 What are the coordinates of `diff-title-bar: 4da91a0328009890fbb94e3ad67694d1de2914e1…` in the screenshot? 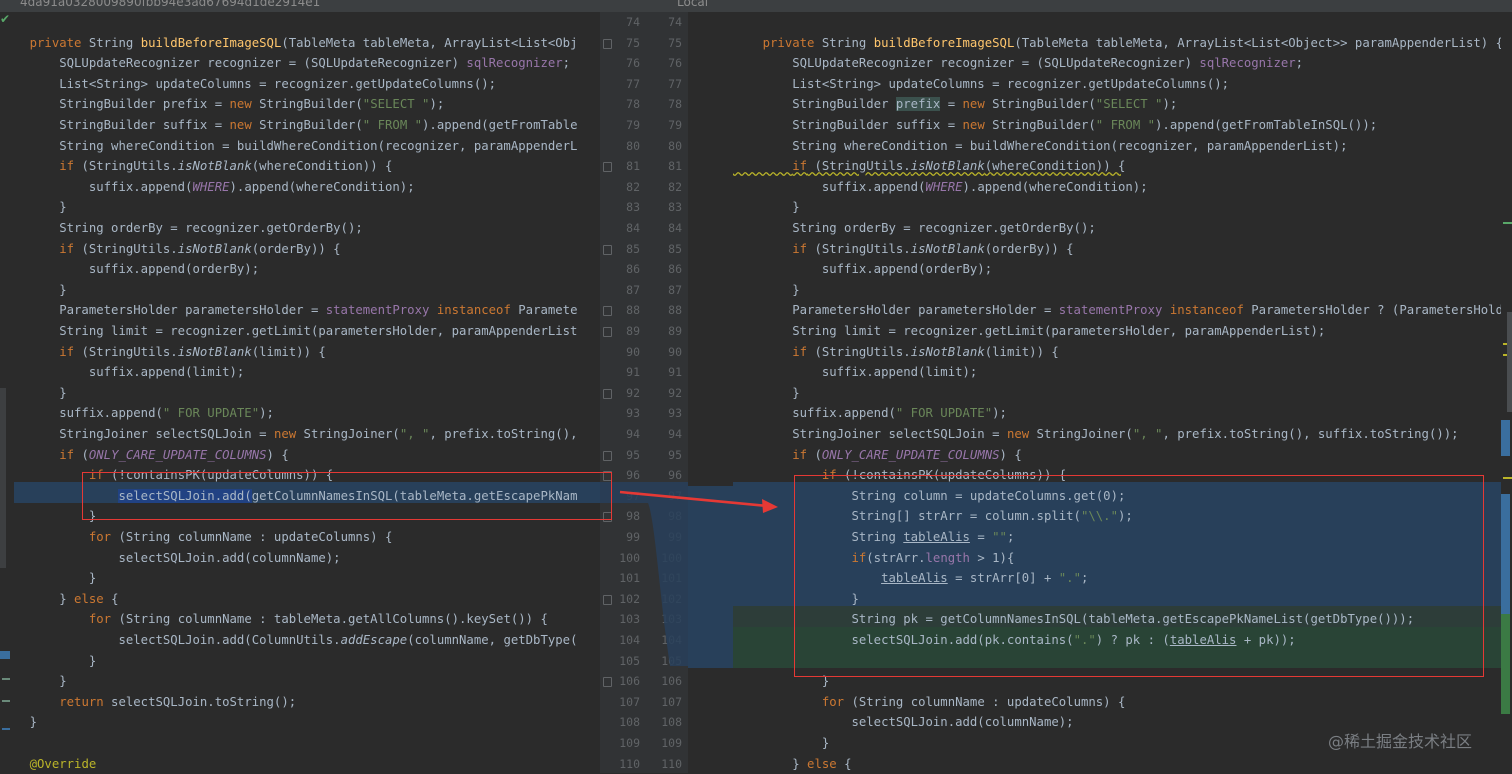 It's located at (756, 6).